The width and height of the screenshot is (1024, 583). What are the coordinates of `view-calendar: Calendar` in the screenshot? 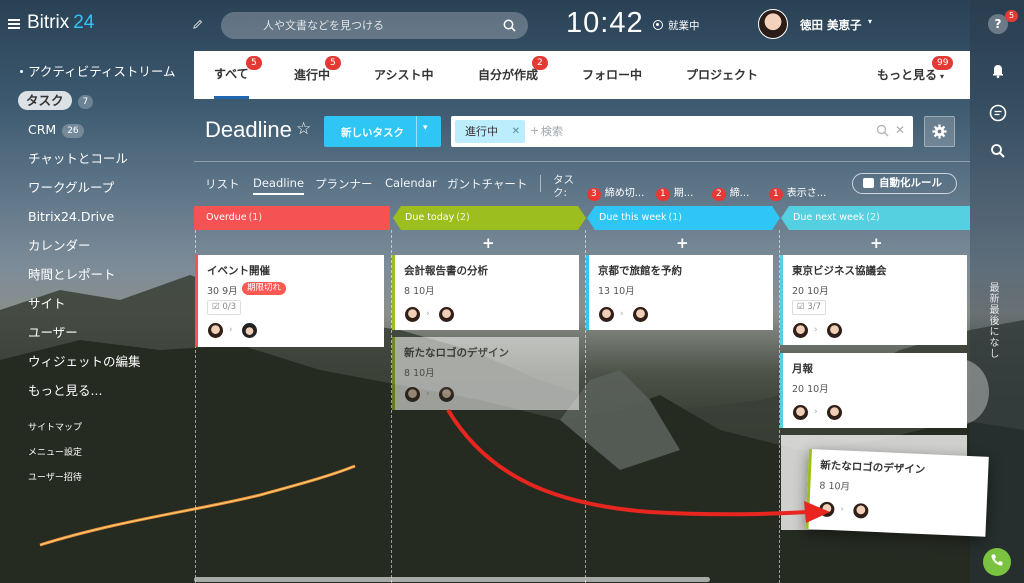 It's located at (411, 183).